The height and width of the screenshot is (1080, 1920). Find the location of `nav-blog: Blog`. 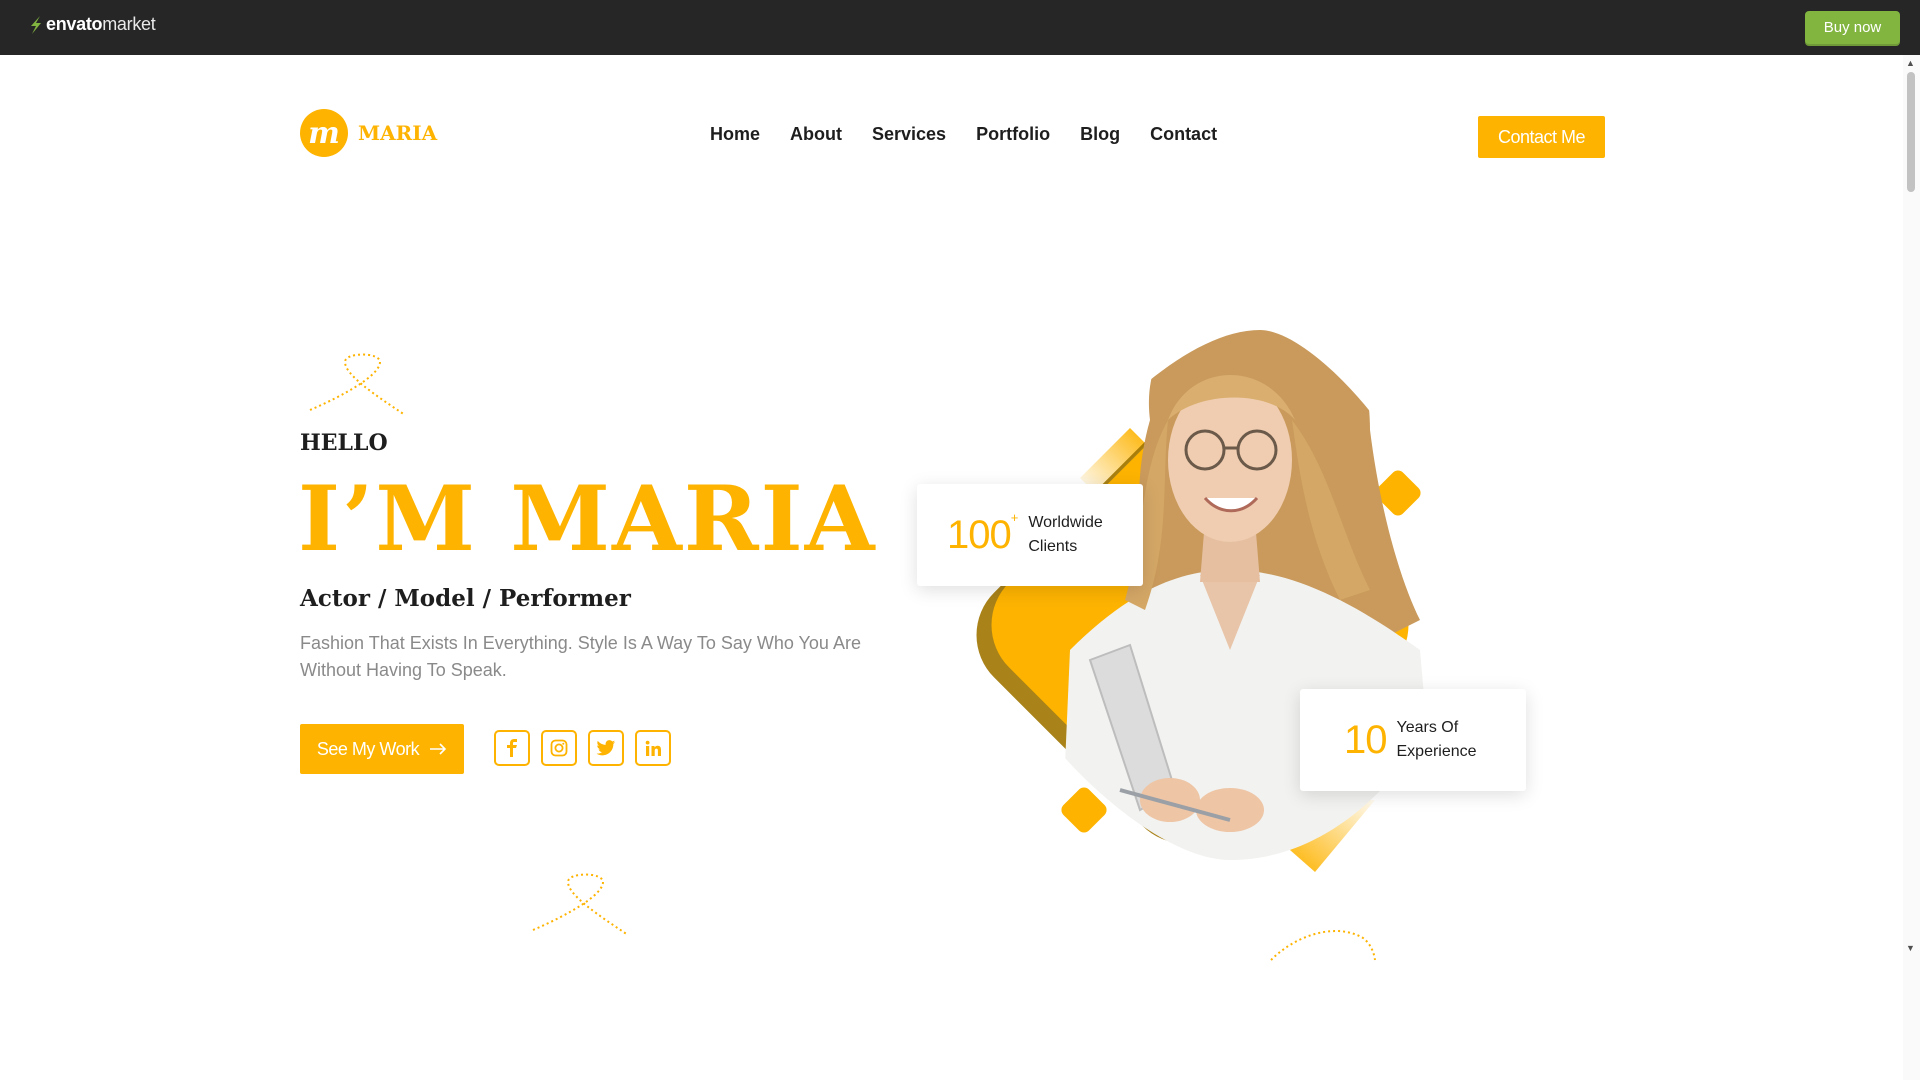

nav-blog: Blog is located at coordinates (1100, 134).